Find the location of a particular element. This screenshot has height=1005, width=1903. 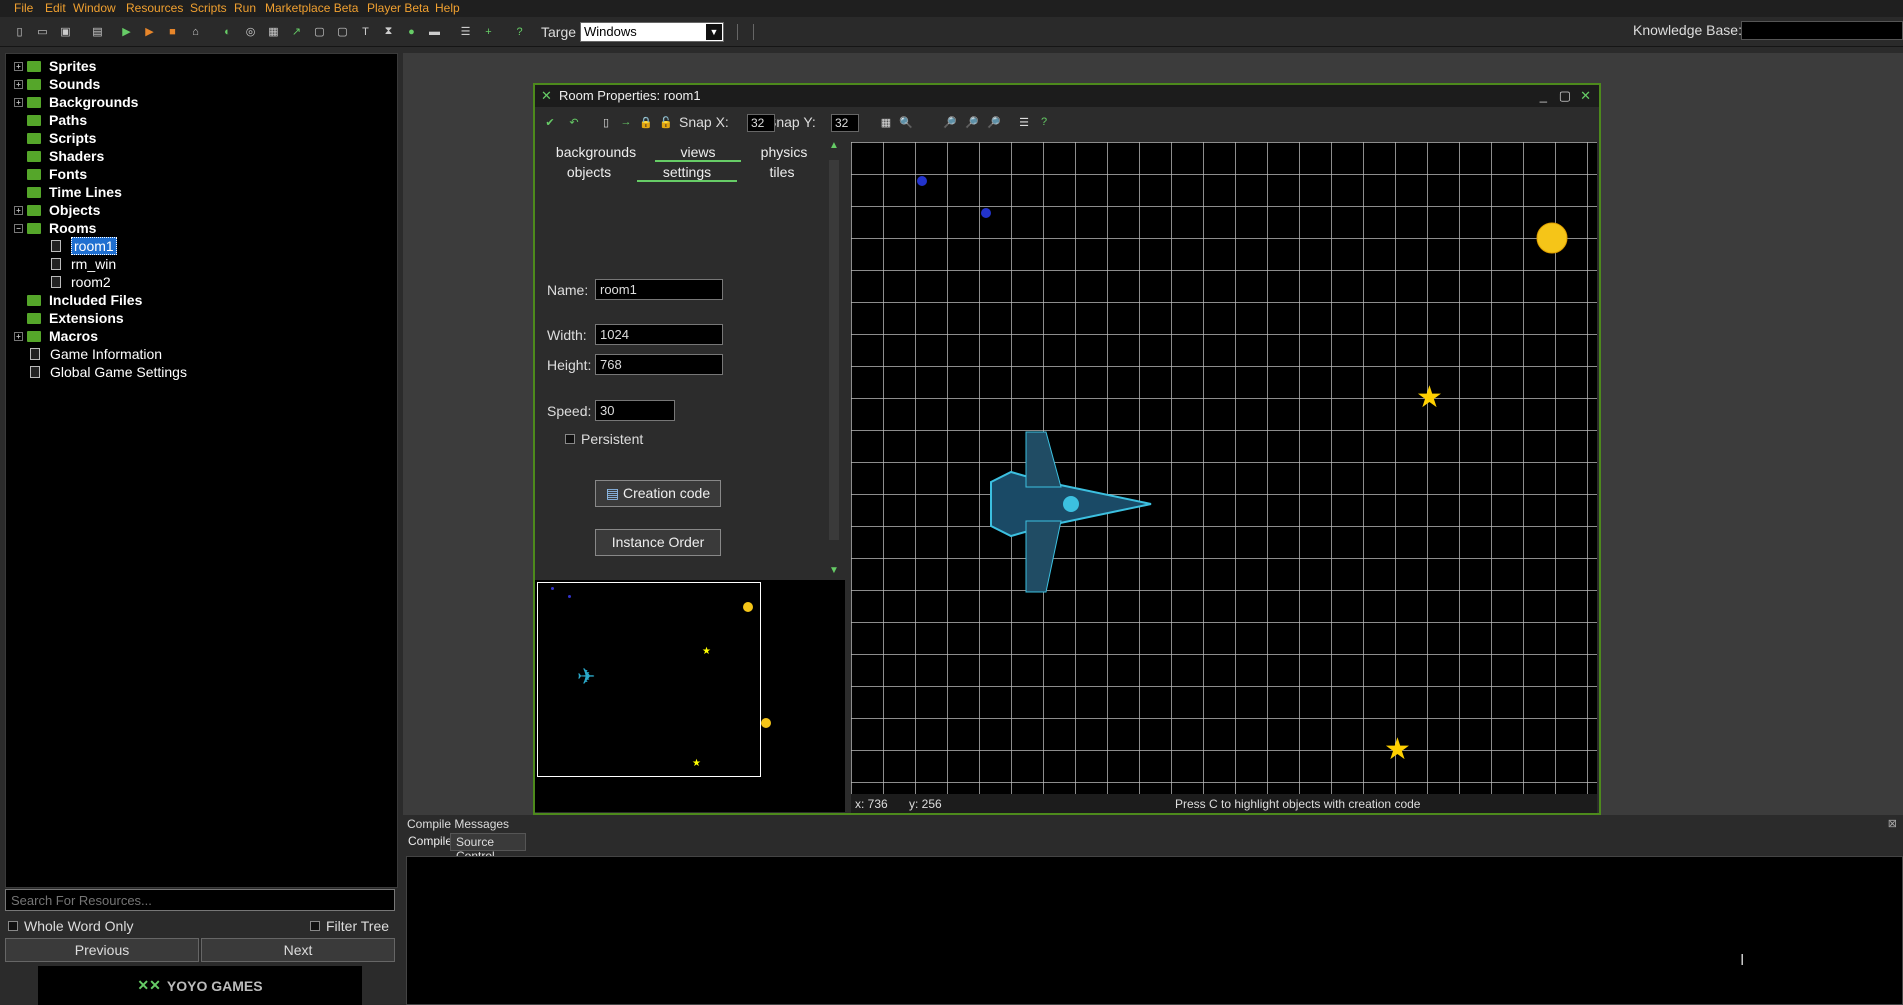

background-icon: ▦ is located at coordinates (273, 31).